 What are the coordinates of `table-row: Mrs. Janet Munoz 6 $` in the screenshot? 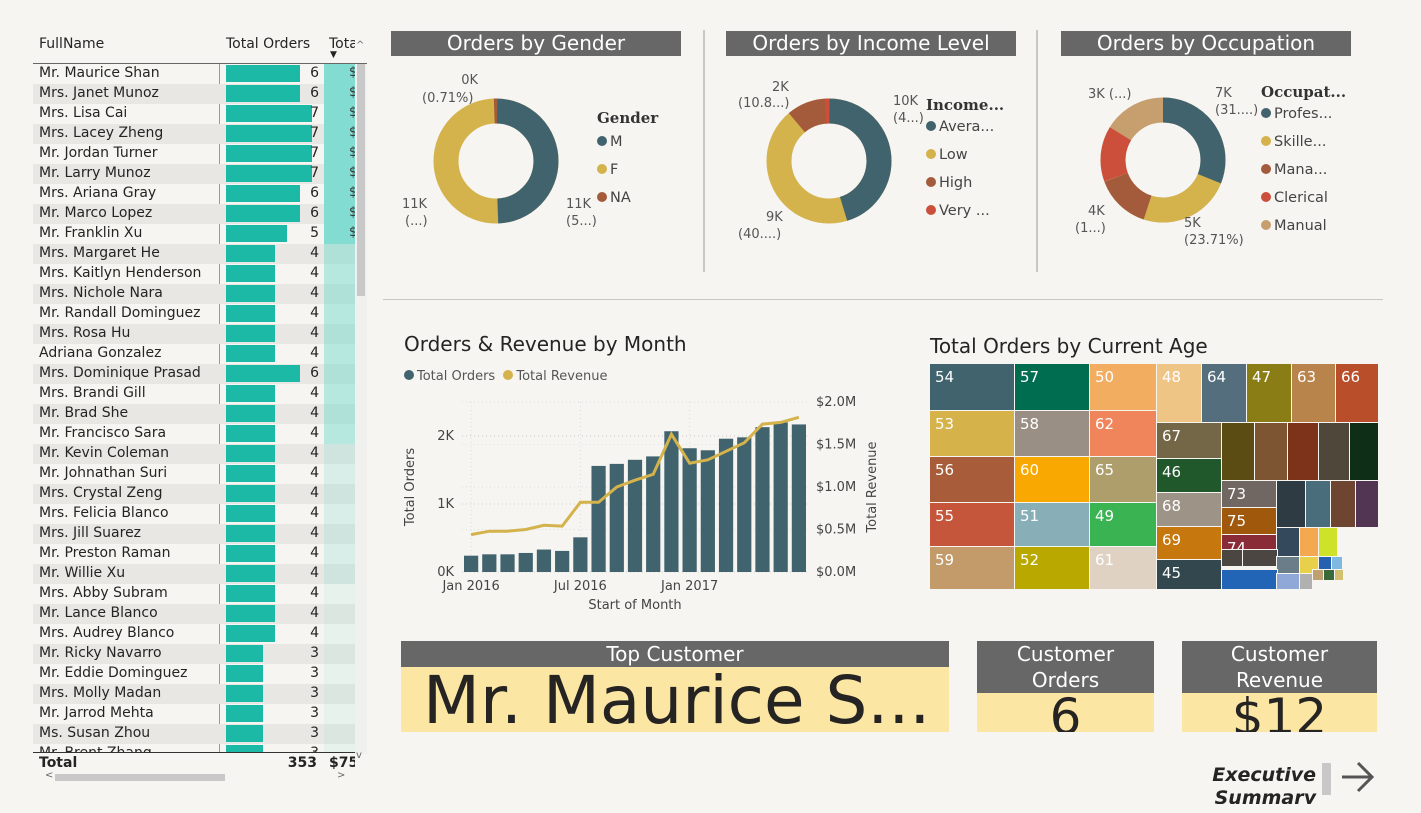 It's located at (195, 94).